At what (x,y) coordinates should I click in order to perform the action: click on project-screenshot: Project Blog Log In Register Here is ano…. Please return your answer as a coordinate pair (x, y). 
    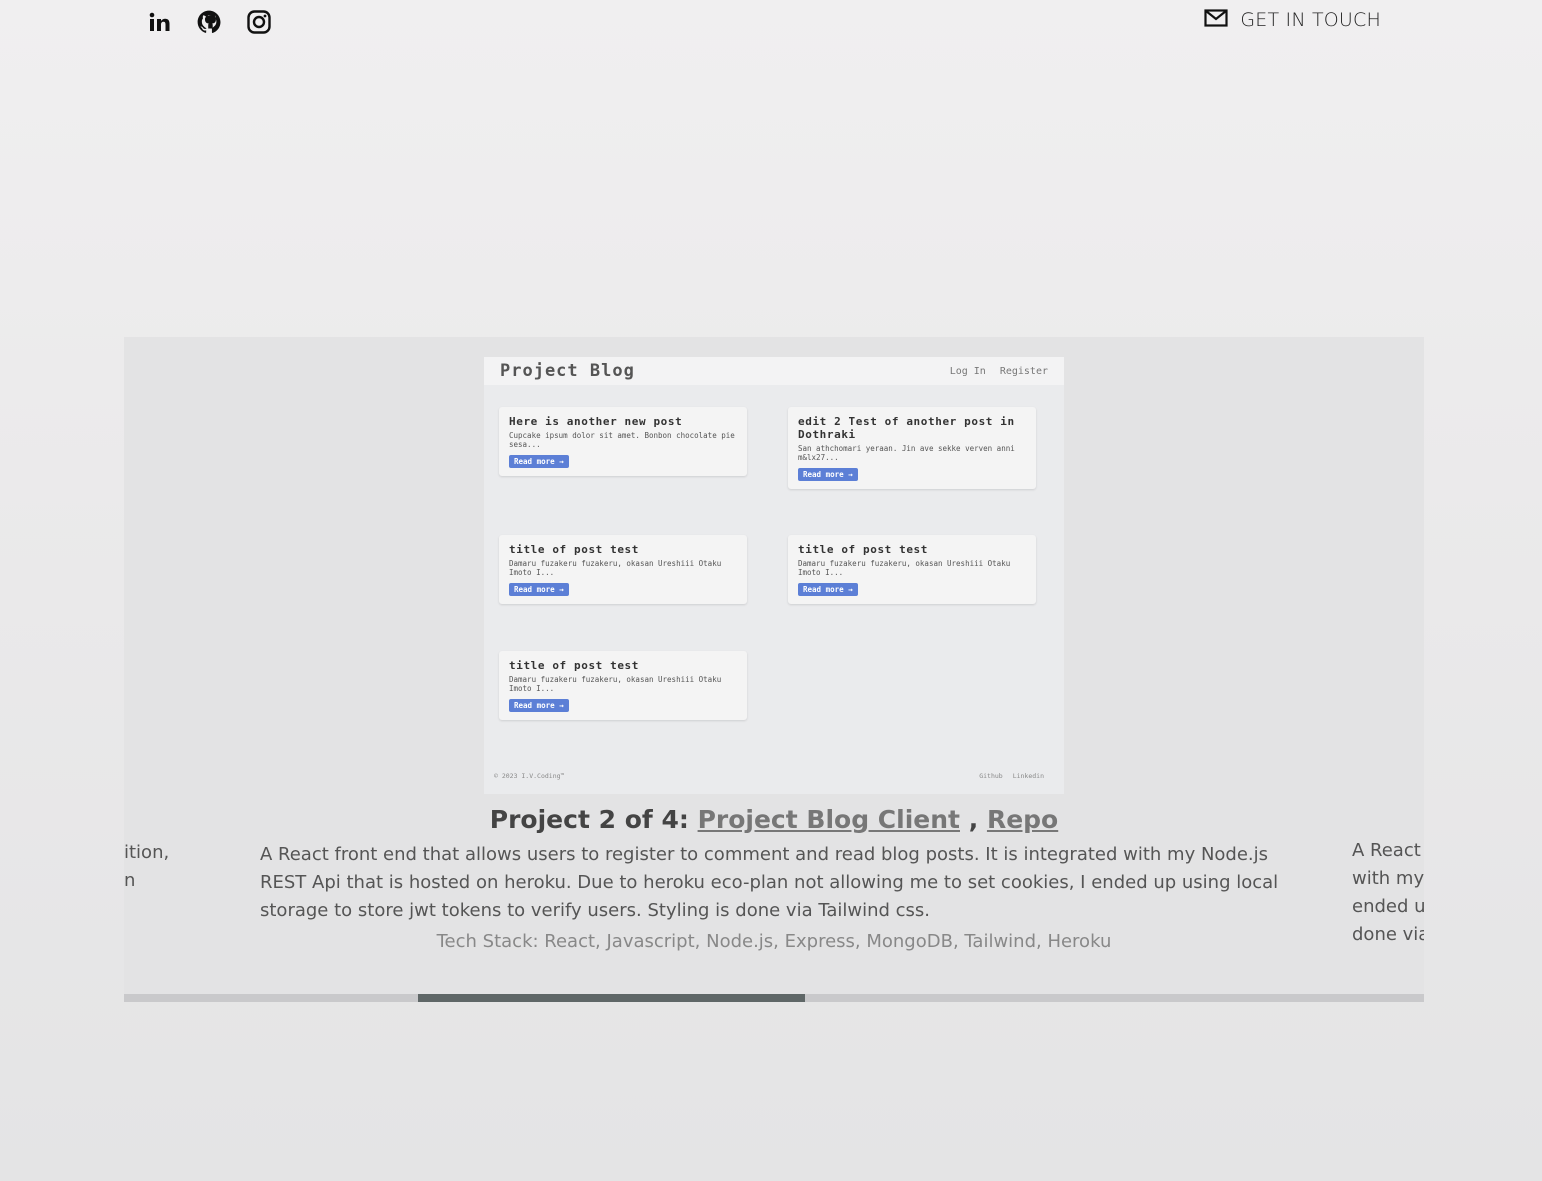
    Looking at the image, I should click on (774, 575).